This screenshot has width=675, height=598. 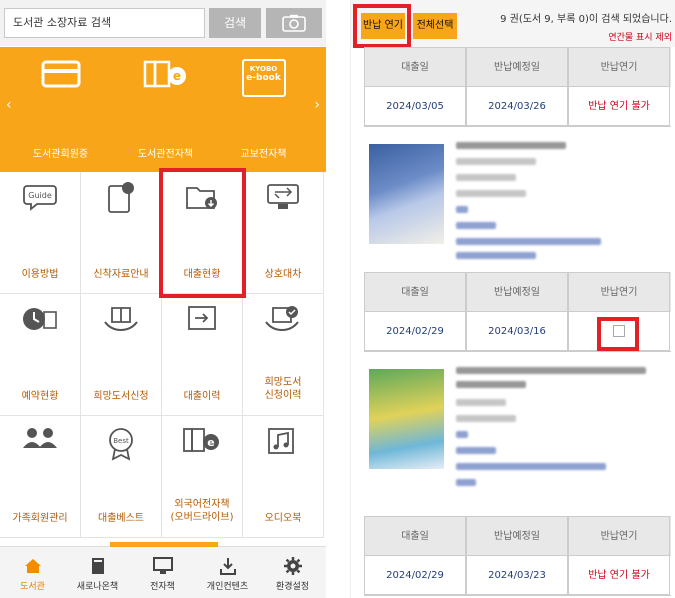 What do you see at coordinates (40, 233) in the screenshot?
I see `menu-guide: Guide 이용방법` at bounding box center [40, 233].